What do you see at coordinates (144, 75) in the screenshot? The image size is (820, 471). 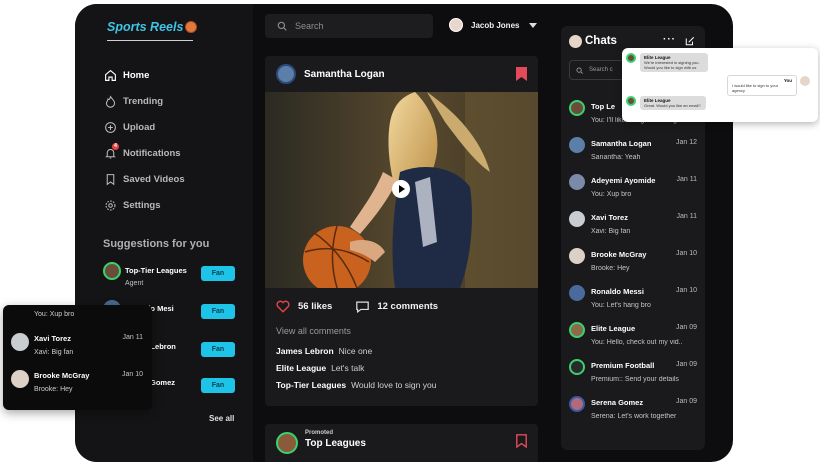 I see `nav-home: Home` at bounding box center [144, 75].